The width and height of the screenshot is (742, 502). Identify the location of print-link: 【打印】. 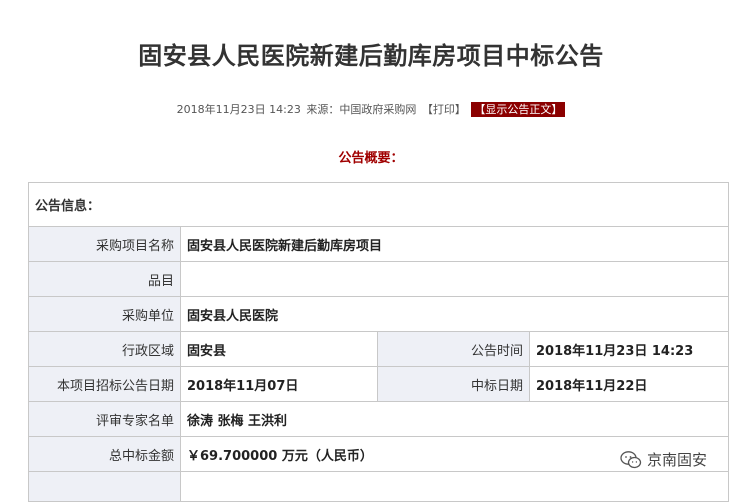
(444, 109).